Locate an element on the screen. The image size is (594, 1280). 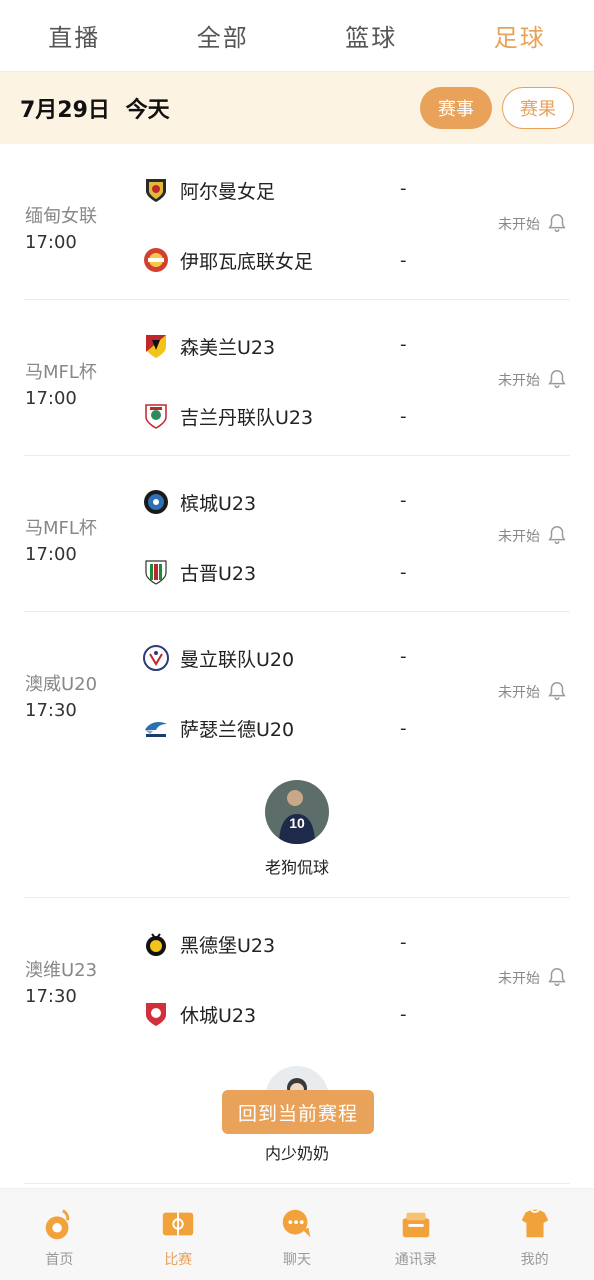
home-team-name: 黑德堡U23 is located at coordinates (228, 945).